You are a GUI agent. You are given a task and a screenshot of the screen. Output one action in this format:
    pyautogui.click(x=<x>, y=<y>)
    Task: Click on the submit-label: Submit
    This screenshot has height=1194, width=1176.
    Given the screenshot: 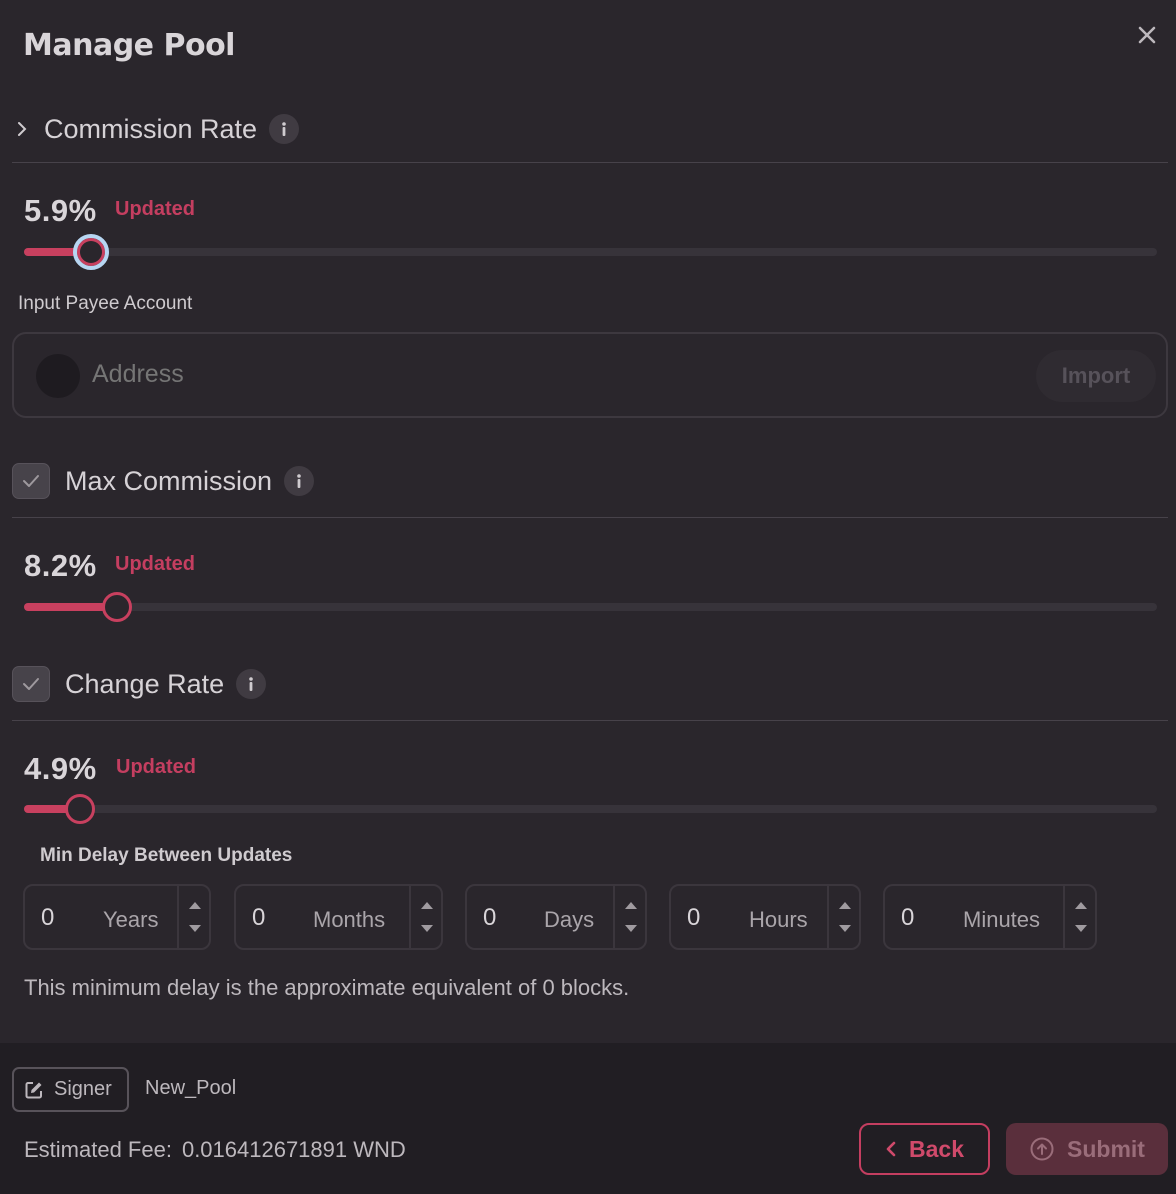 What is the action you would take?
    pyautogui.click(x=1106, y=1148)
    